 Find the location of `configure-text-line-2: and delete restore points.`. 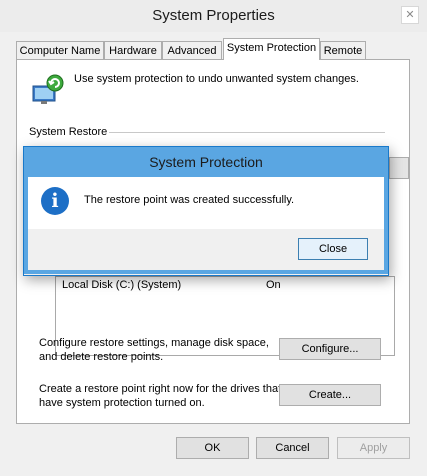

configure-text-line-2: and delete restore points. is located at coordinates (101, 357).